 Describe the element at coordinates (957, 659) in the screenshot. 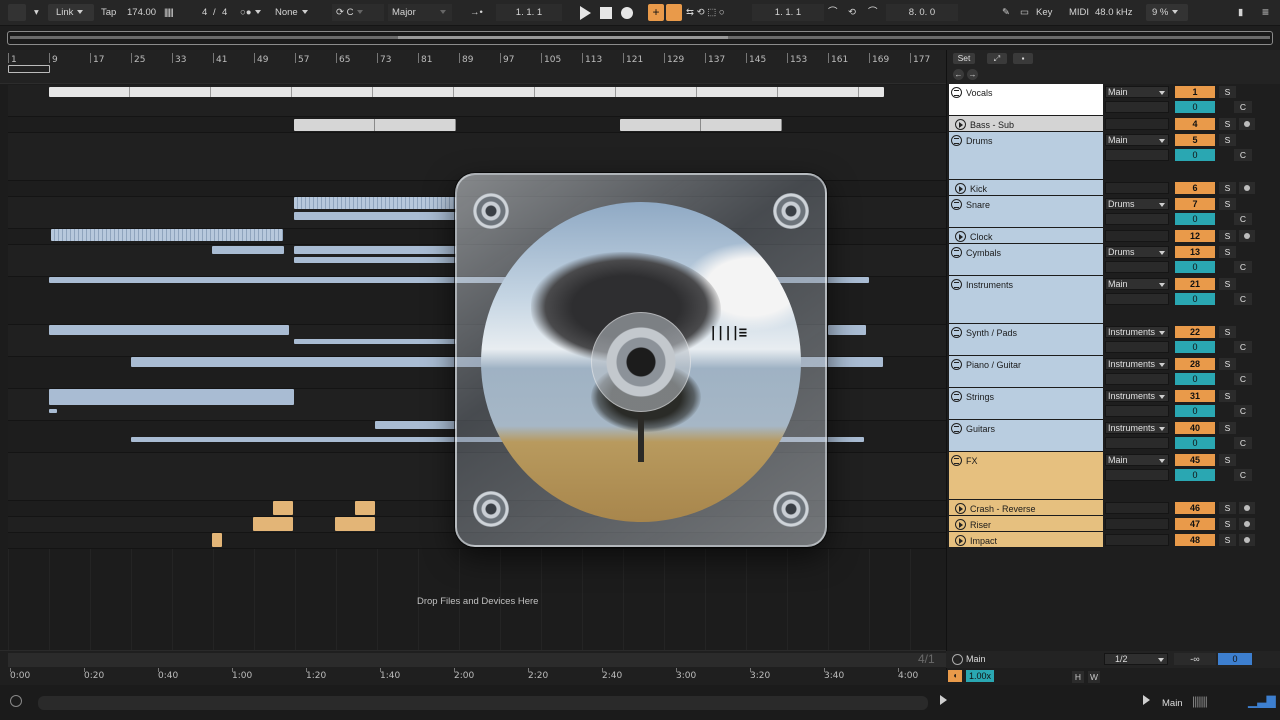

I see `main-play-icon` at that location.